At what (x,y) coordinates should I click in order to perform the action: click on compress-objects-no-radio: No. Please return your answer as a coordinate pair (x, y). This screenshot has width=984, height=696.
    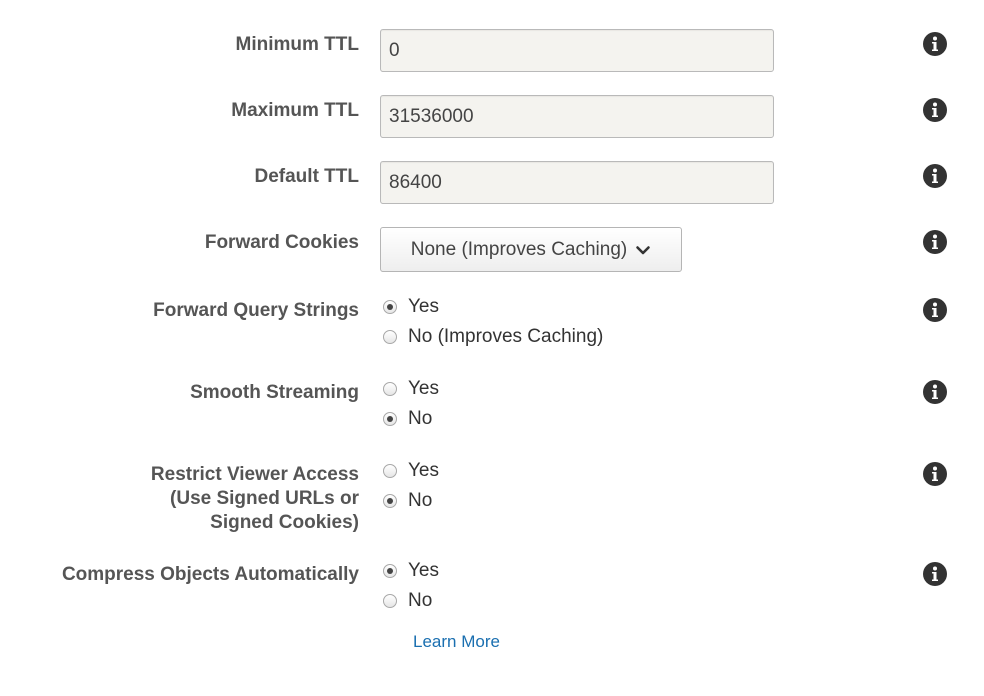
    Looking at the image, I should click on (407, 601).